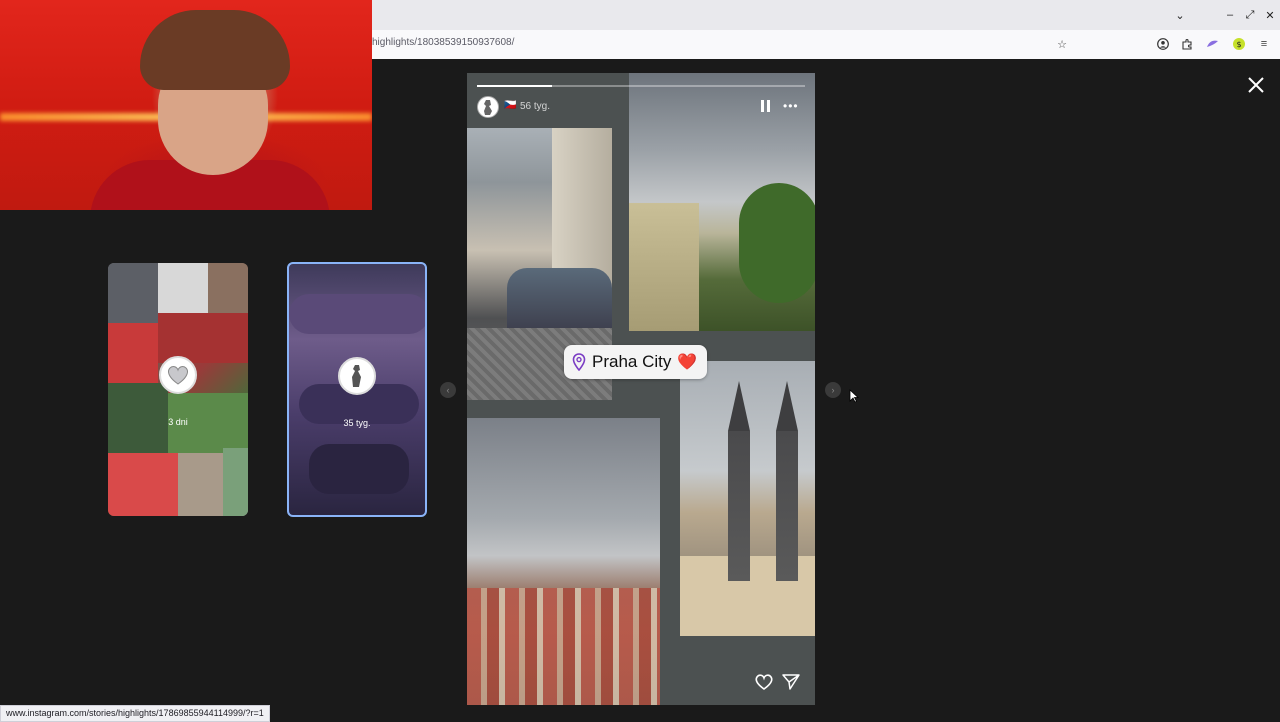  What do you see at coordinates (1212, 44) in the screenshot?
I see `addon-icon` at bounding box center [1212, 44].